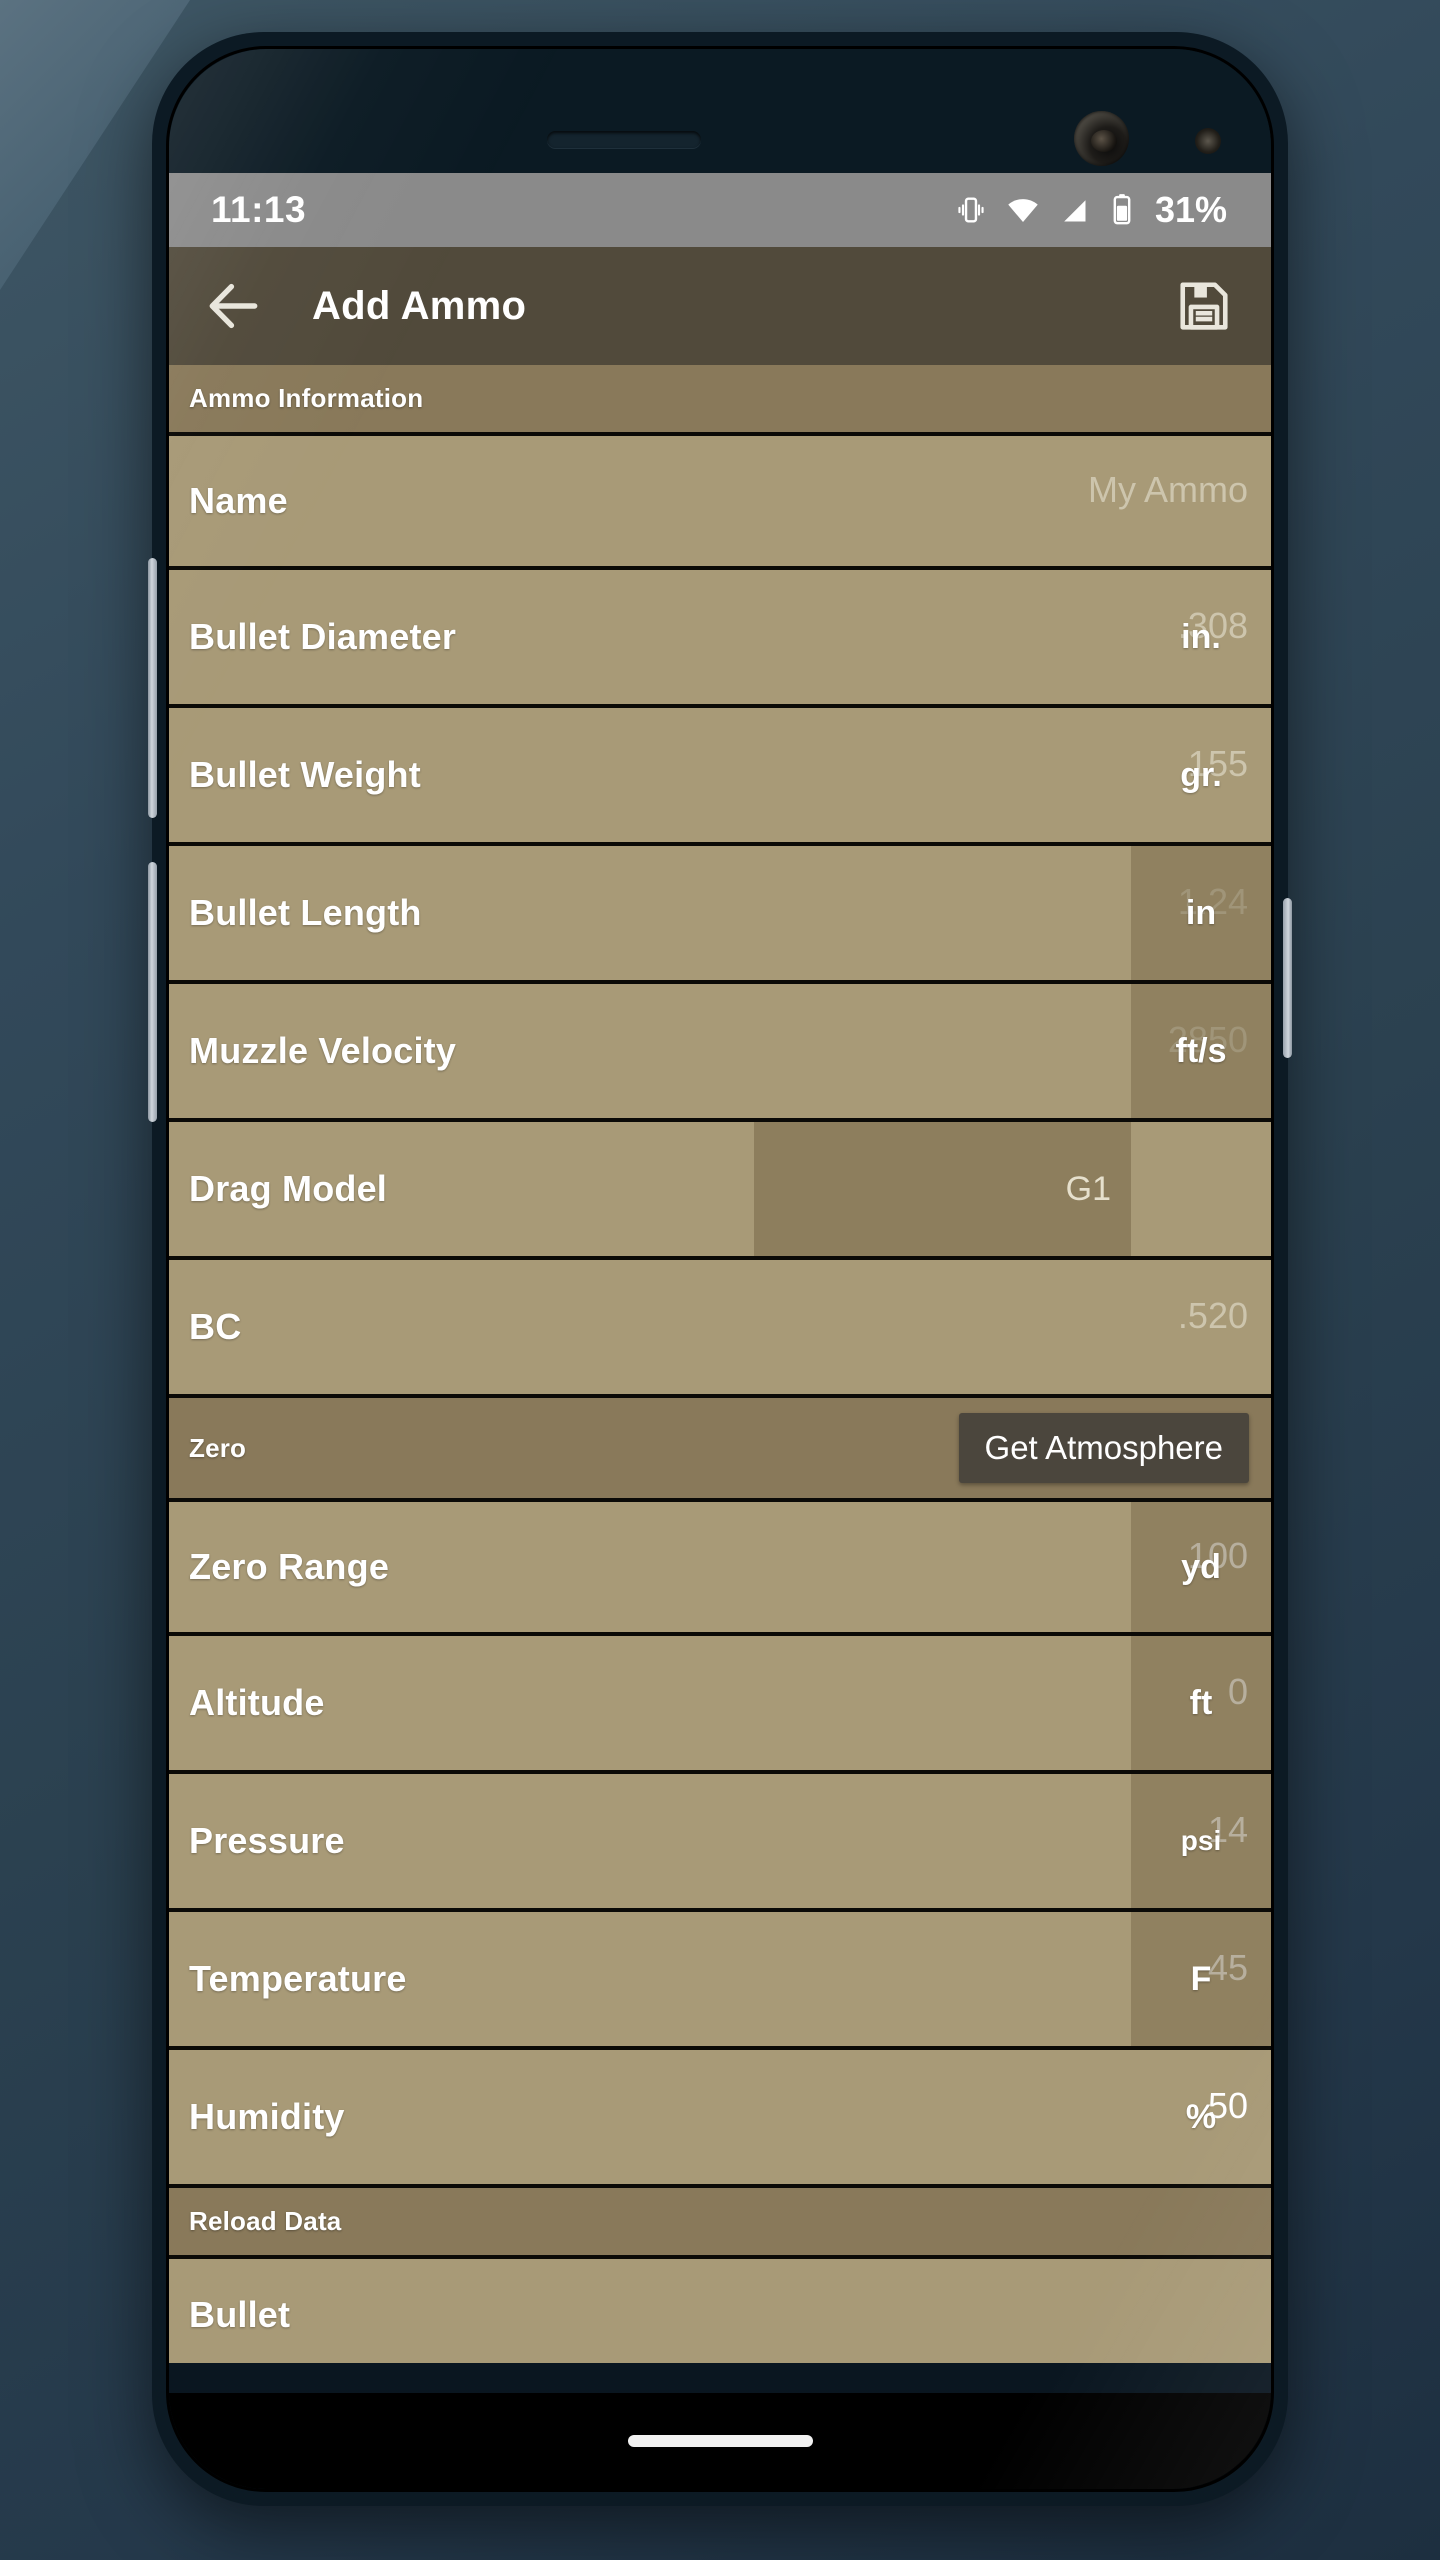  Describe the element at coordinates (289, 1566) in the screenshot. I see `field-label: Zero Range` at that location.